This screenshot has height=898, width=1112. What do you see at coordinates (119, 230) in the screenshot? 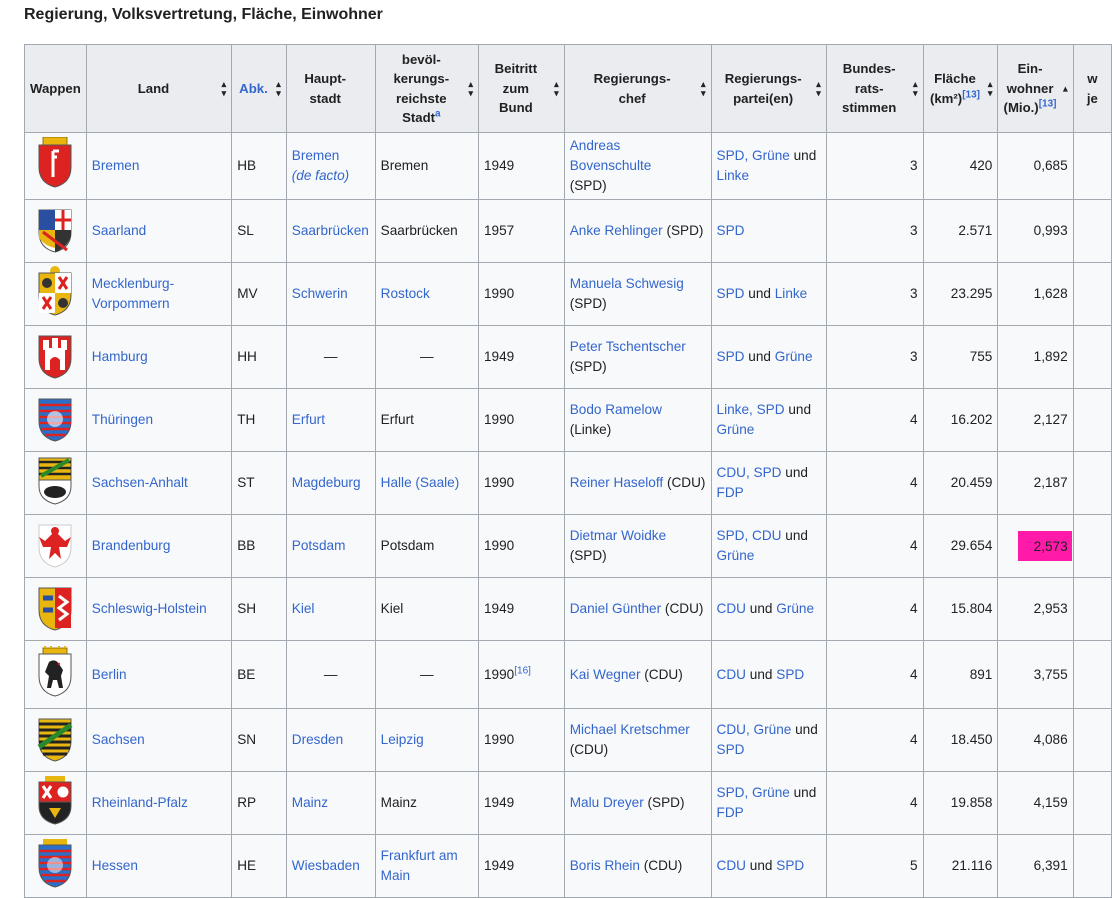
I see `state-link: Saarland` at bounding box center [119, 230].